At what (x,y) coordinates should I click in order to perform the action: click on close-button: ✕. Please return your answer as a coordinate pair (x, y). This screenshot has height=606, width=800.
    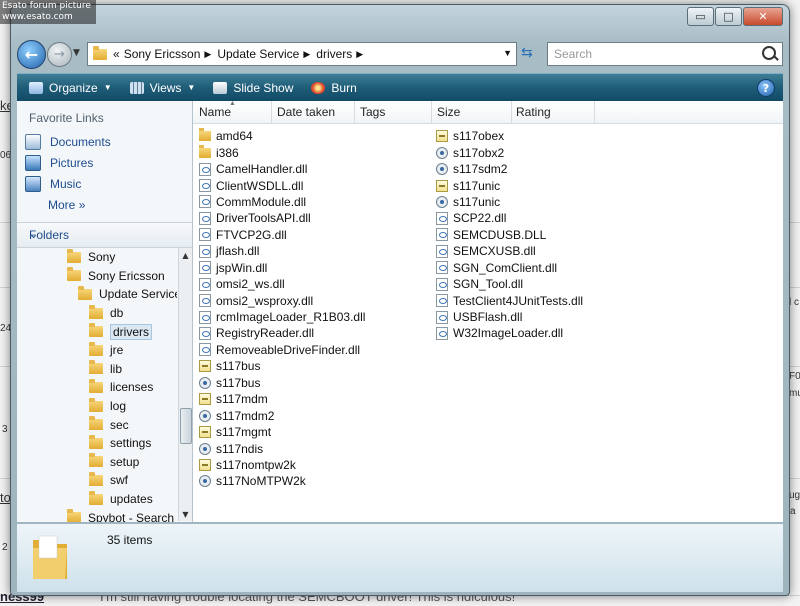
    Looking at the image, I should click on (763, 16).